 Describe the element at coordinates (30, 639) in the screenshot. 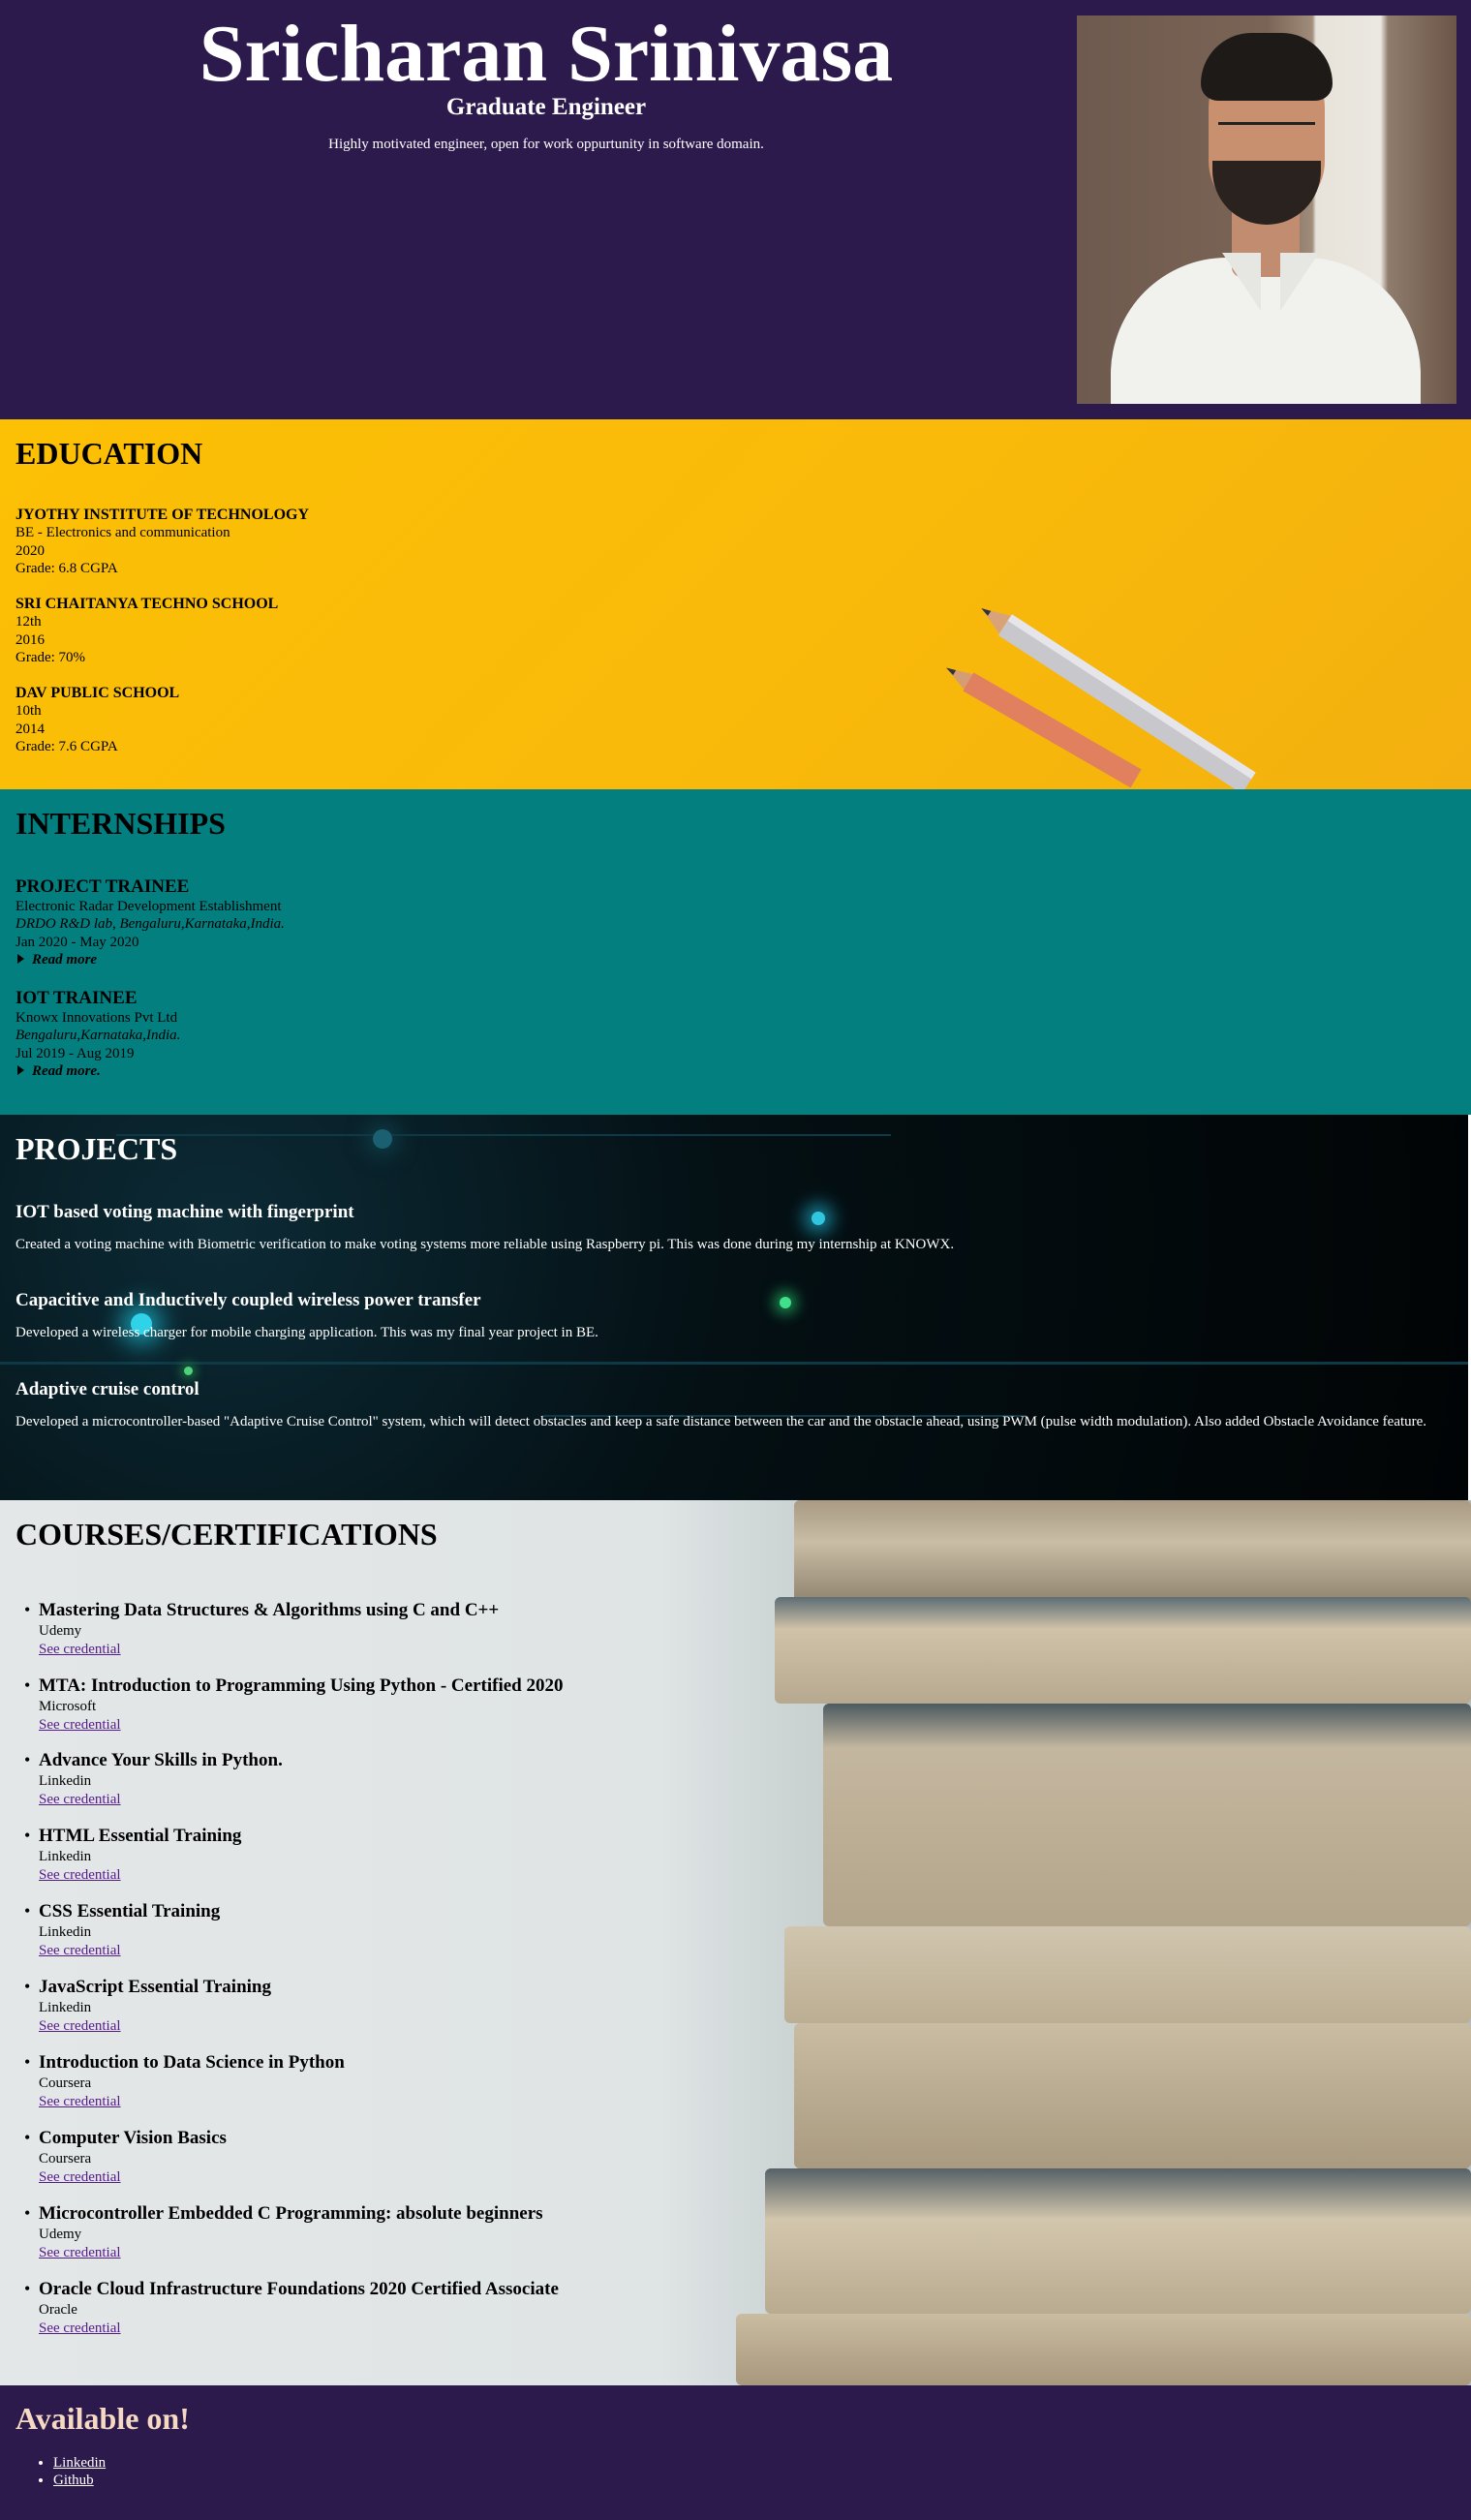

I see `school-year: 2016` at that location.